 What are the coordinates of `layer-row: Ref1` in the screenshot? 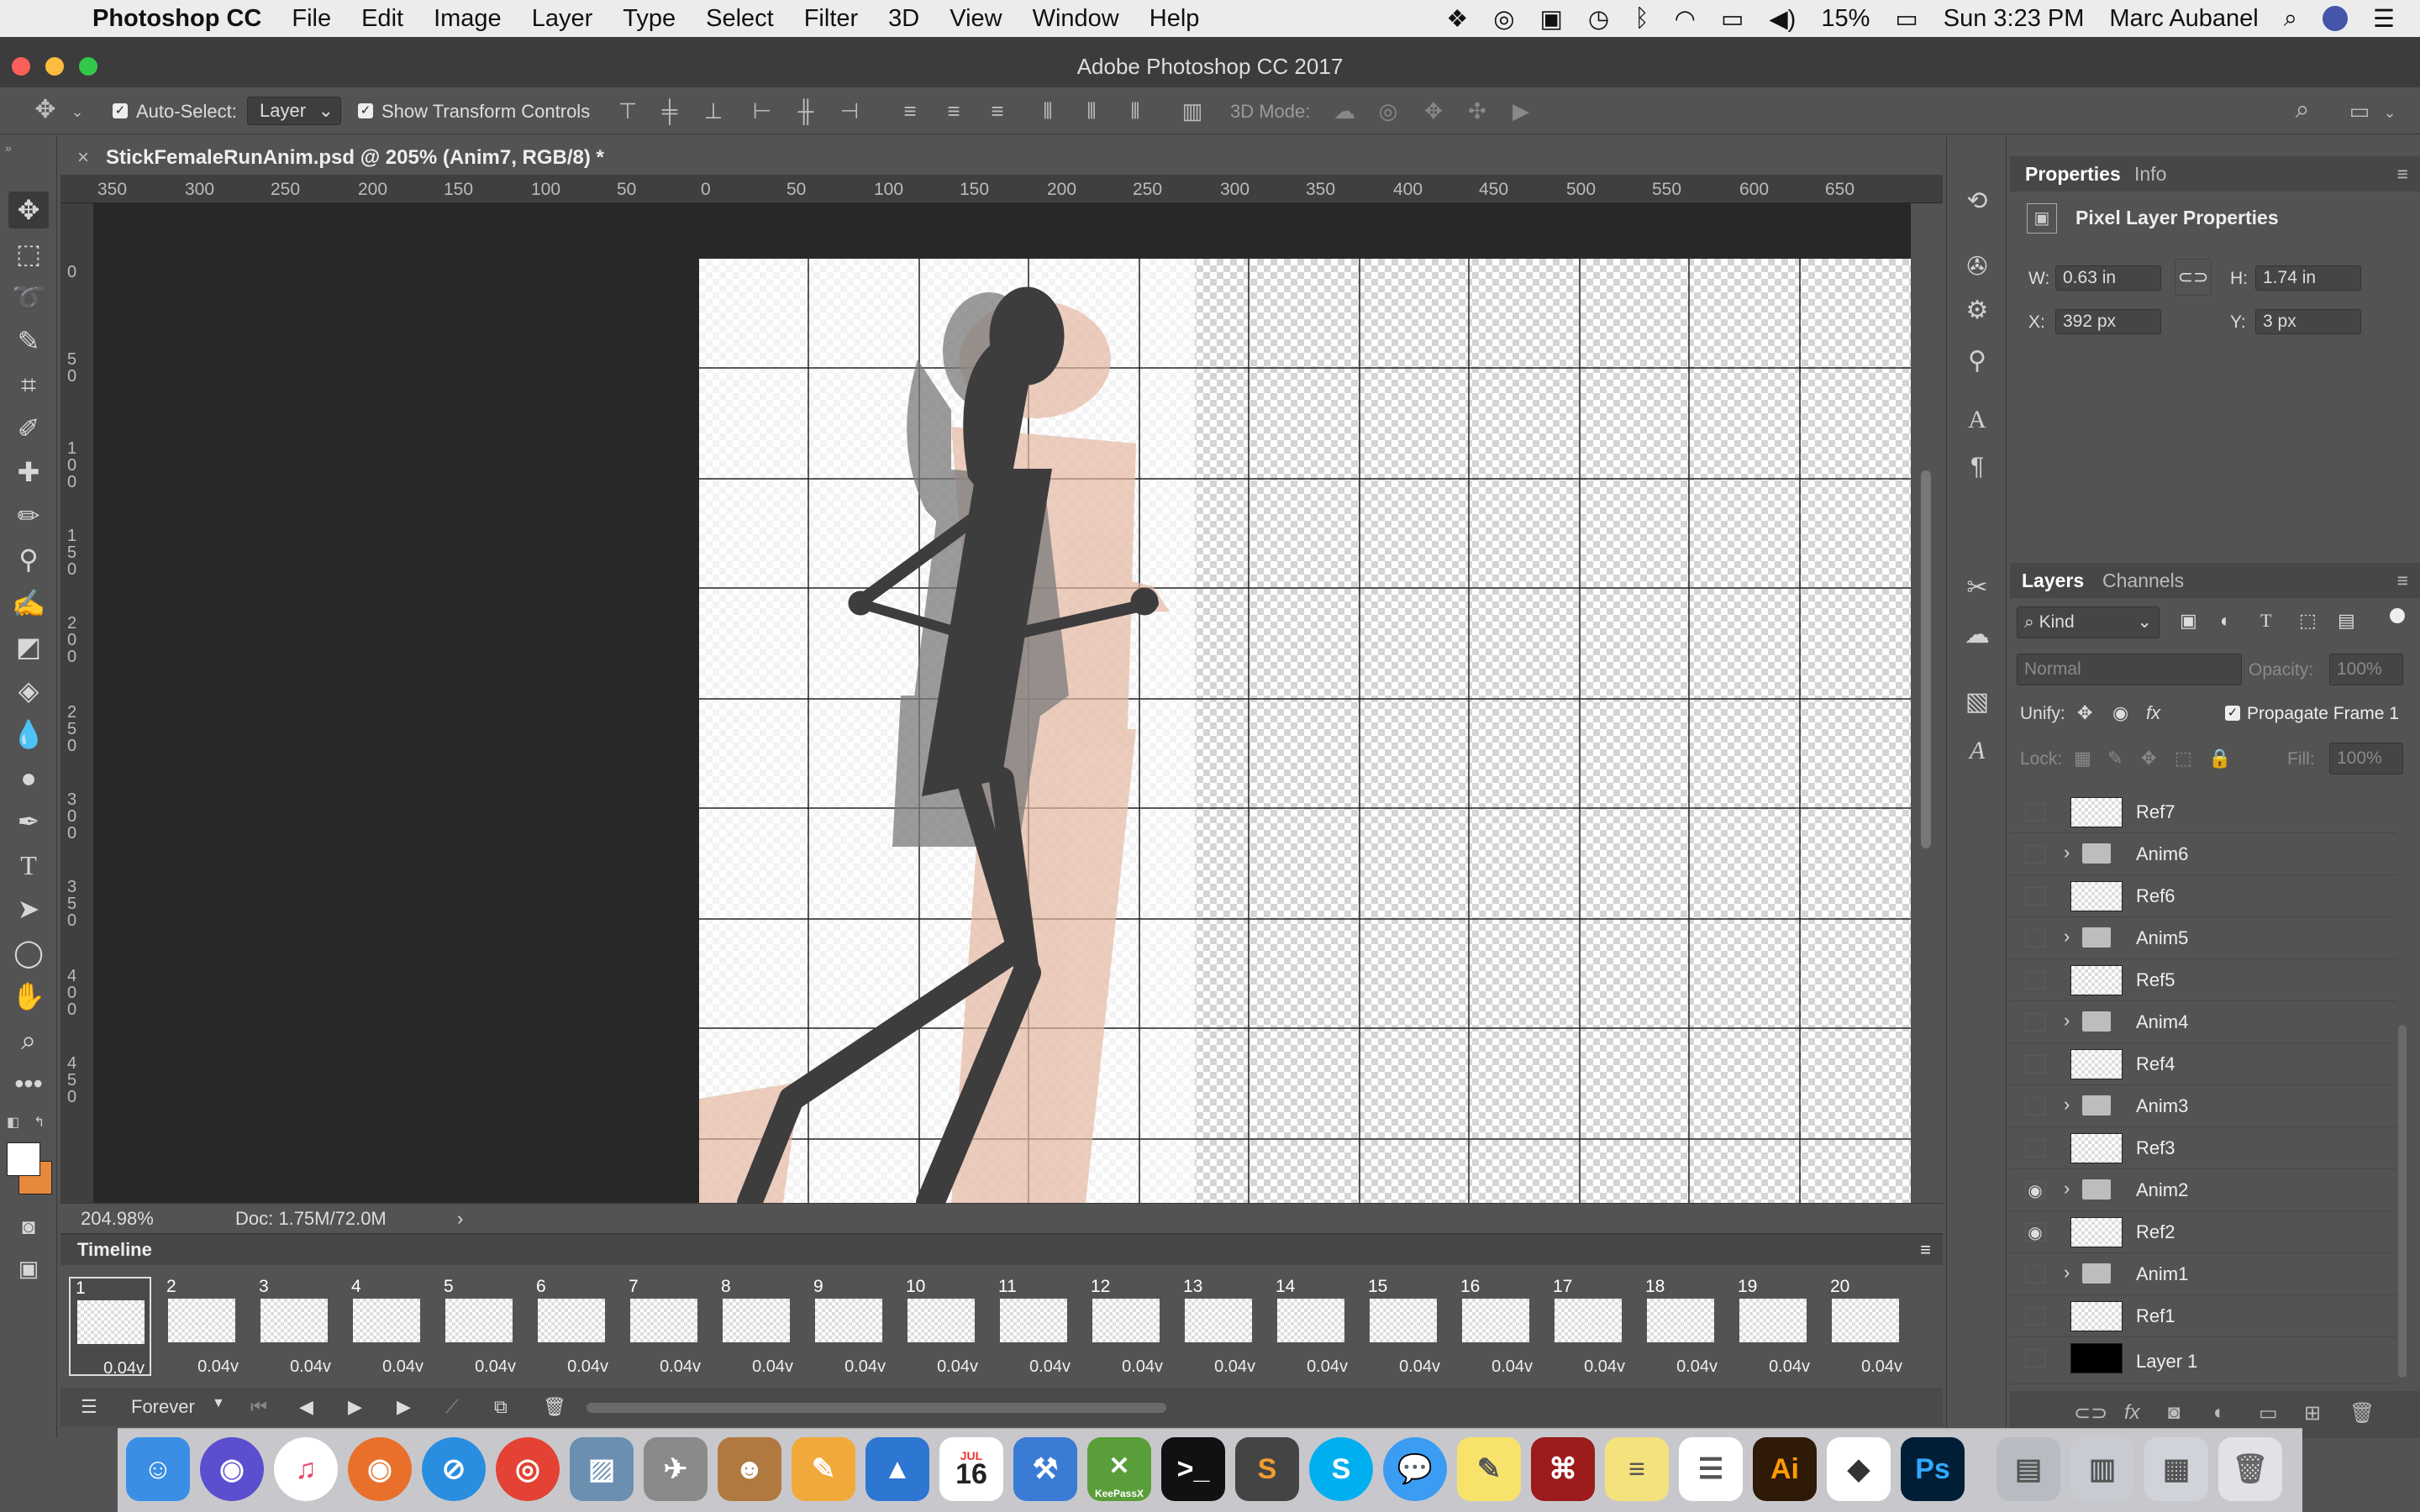 It's located at (2203, 1316).